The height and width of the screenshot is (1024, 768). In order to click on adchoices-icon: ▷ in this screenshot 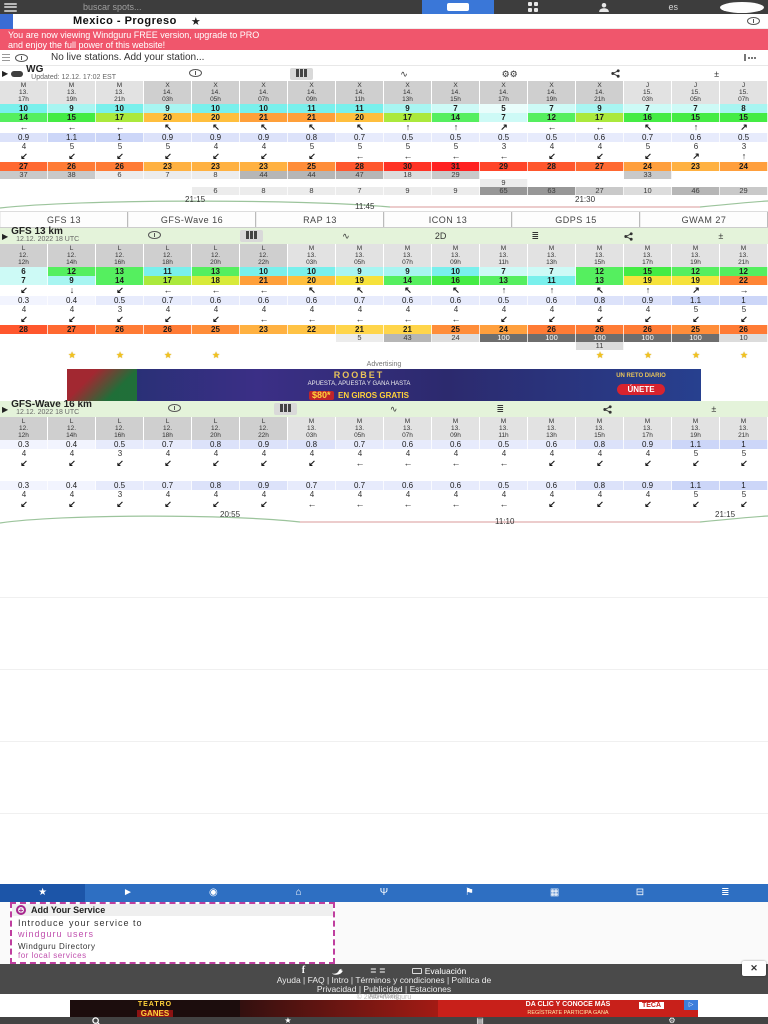, I will do `click(691, 1005)`.